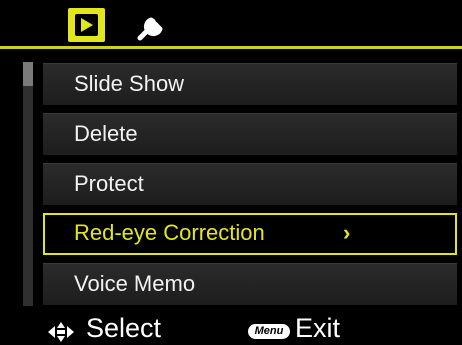 The width and height of the screenshot is (462, 345). What do you see at coordinates (250, 84) in the screenshot?
I see `menu-item-slide-show: Slide Show` at bounding box center [250, 84].